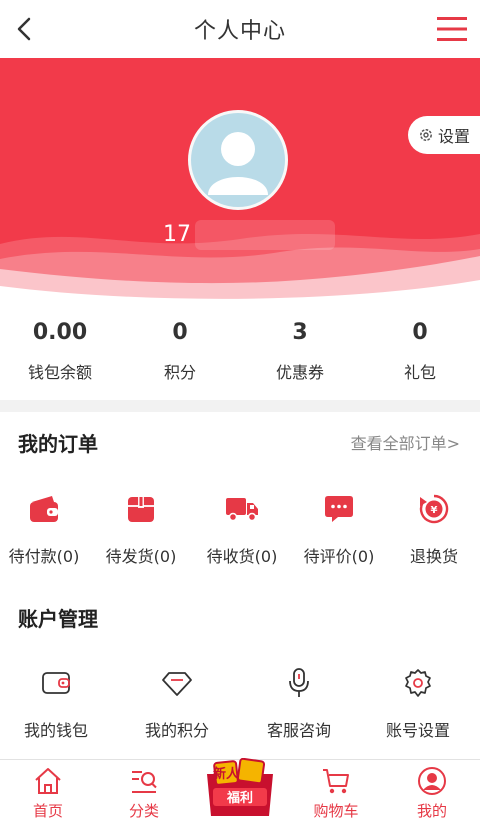 This screenshot has height=826, width=480. Describe the element at coordinates (299, 682) in the screenshot. I see `microphone-icon` at that location.